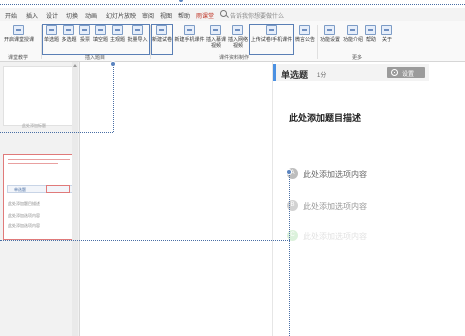 This screenshot has width=465, height=336. I want to click on question-header: 单选题 1分 设置, so click(351, 72).